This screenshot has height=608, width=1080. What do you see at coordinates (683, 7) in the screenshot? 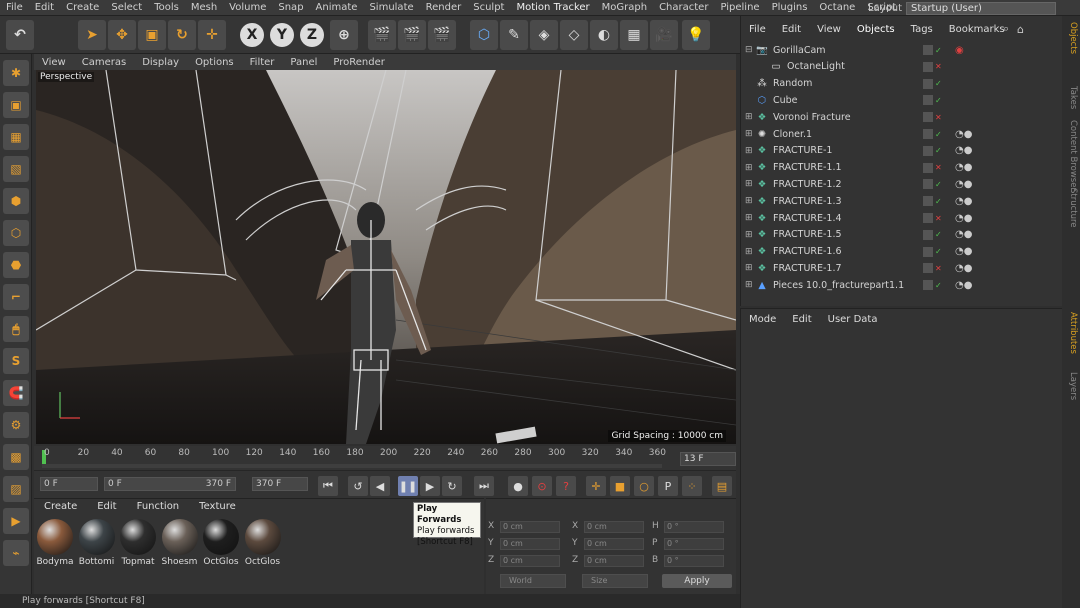
I see `menu-character: Character` at bounding box center [683, 7].